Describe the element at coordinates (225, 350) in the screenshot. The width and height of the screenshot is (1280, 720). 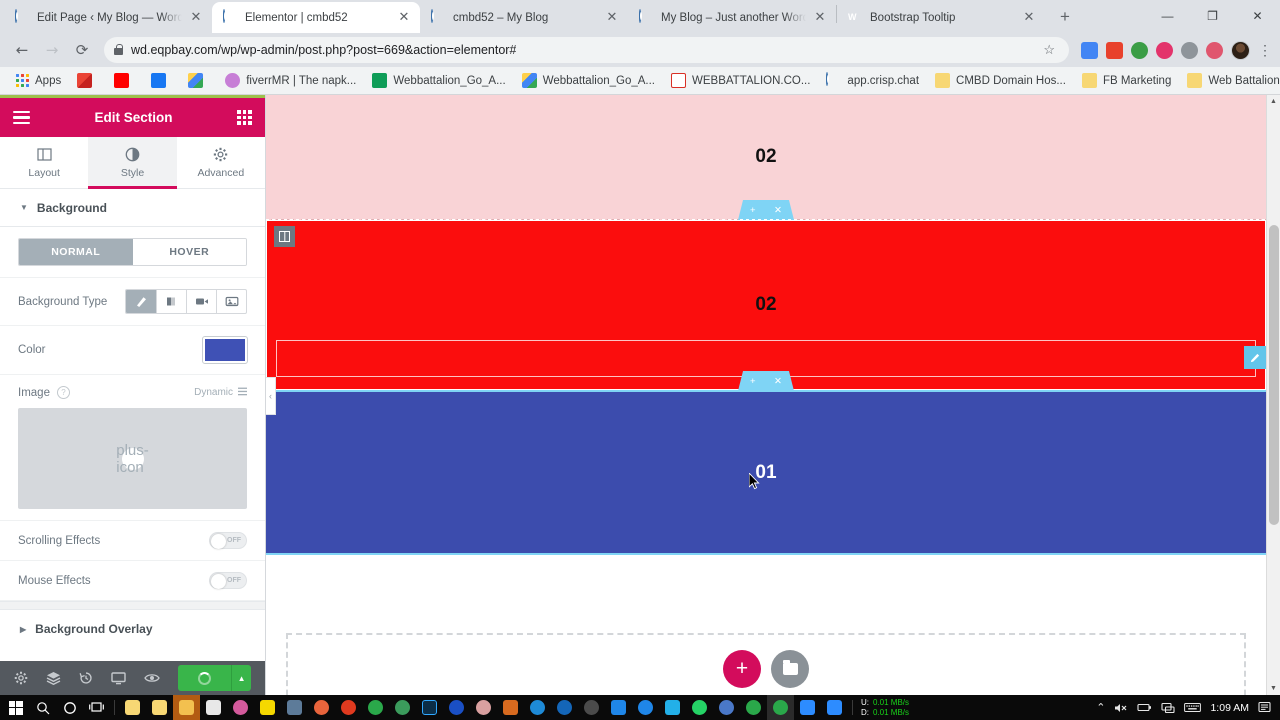
I see `color-swatch` at that location.